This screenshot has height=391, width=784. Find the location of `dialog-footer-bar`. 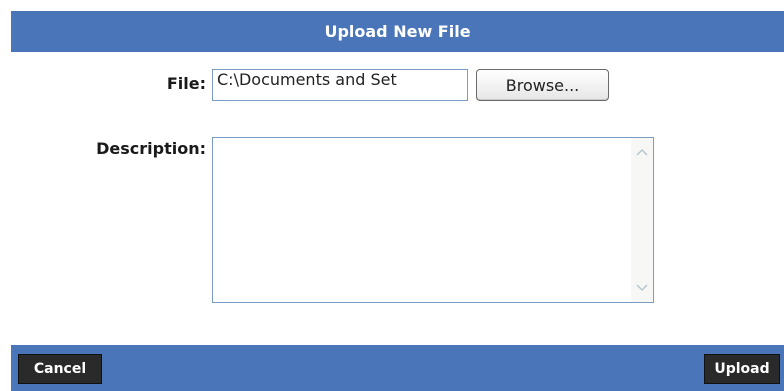

dialog-footer-bar is located at coordinates (397, 368).